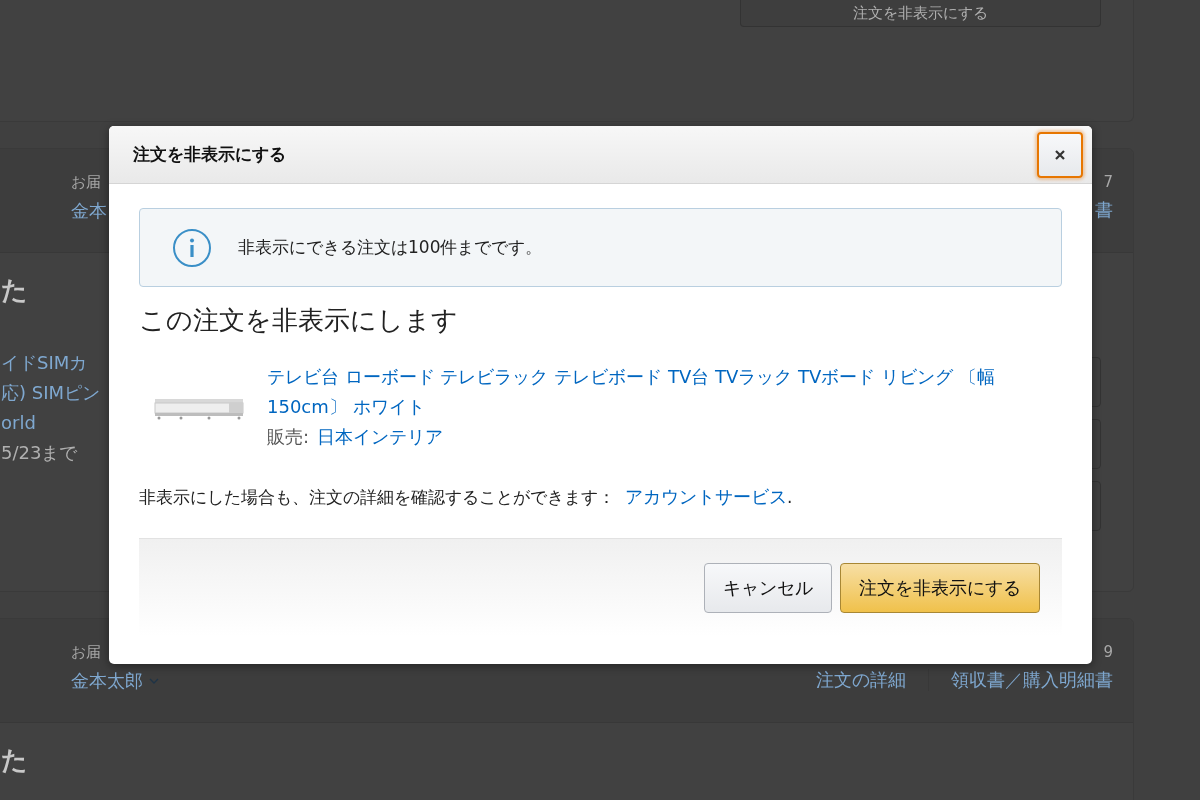 The image size is (1200, 800). What do you see at coordinates (1108, 182) in the screenshot?
I see `order-number: 7` at bounding box center [1108, 182].